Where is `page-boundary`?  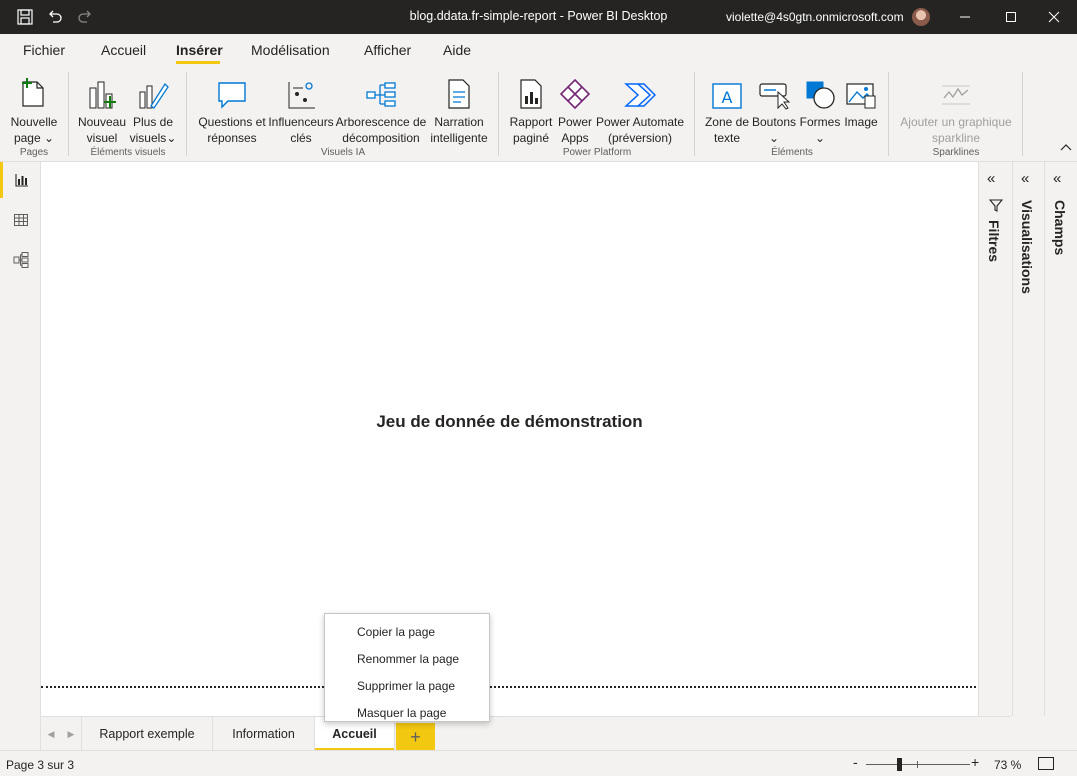
page-boundary is located at coordinates (508, 687).